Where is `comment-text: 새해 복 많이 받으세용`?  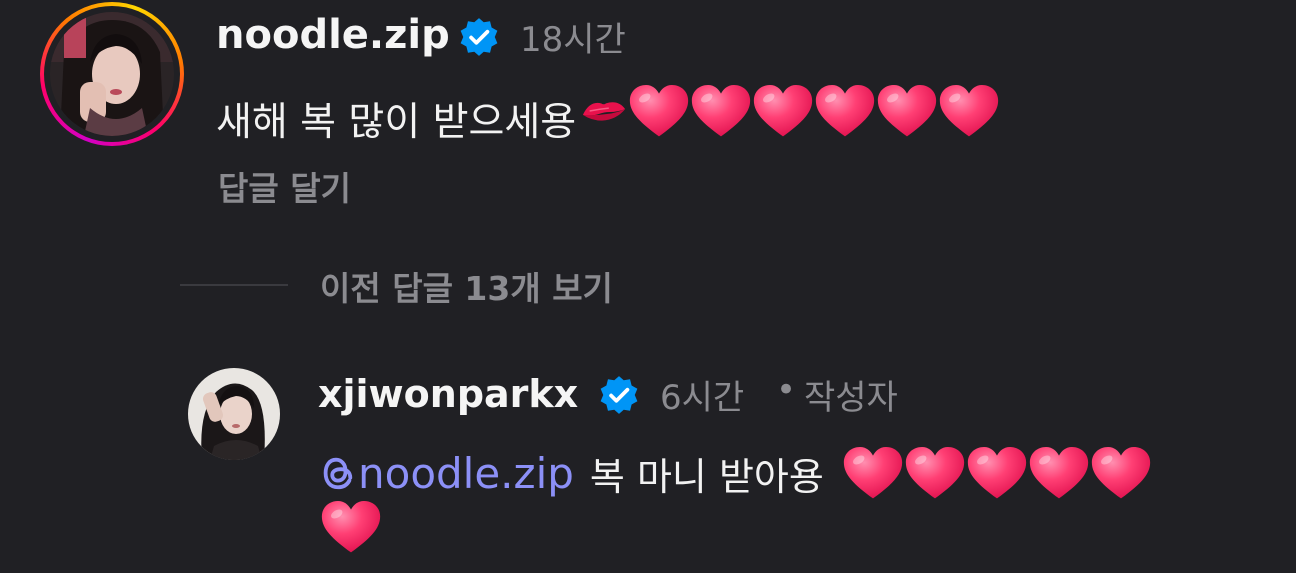 comment-text: 새해 복 많이 받으세용 is located at coordinates (396, 122).